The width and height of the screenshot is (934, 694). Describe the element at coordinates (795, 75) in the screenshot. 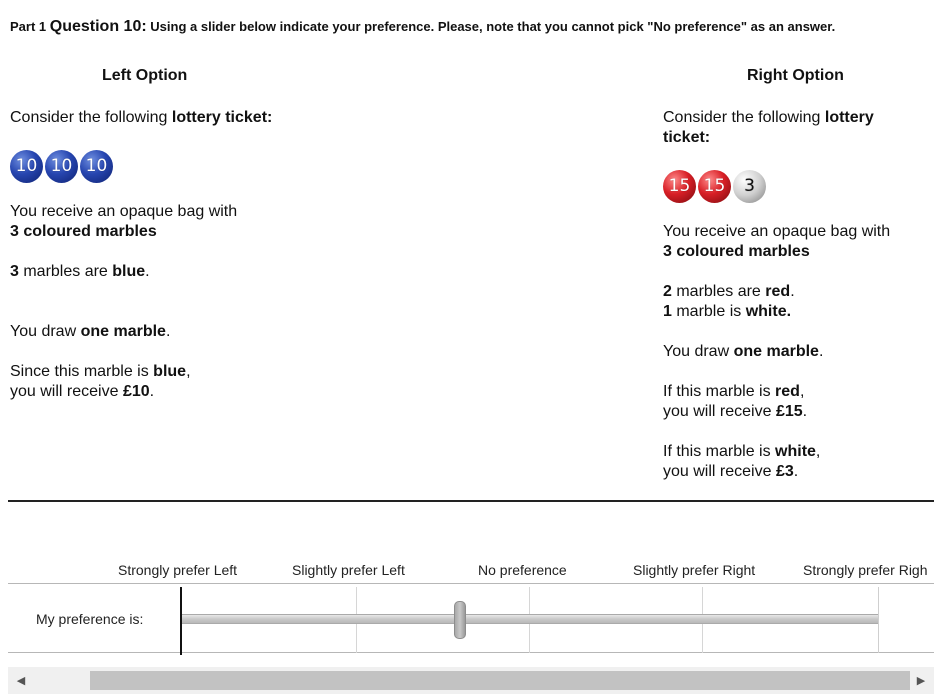

I see `right-option-title: Right Option` at that location.